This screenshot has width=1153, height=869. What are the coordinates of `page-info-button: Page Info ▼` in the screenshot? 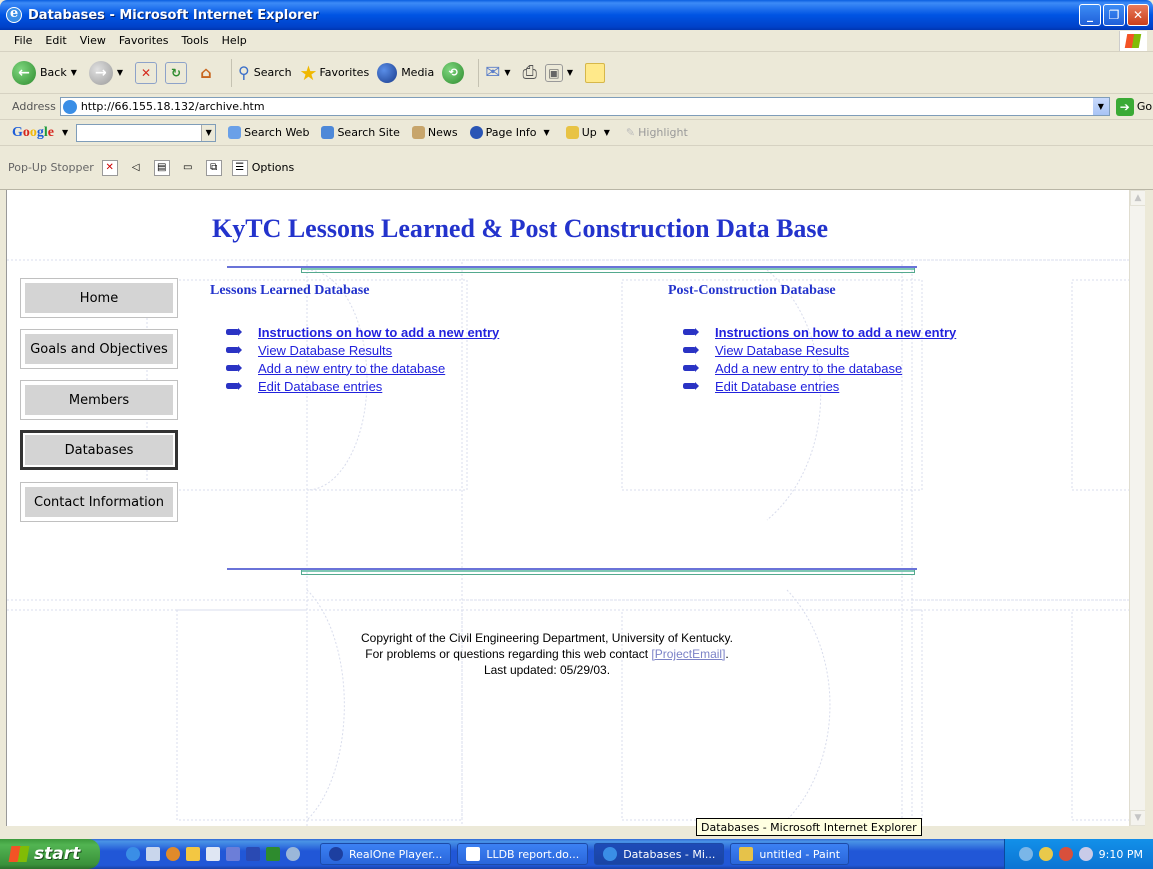 It's located at (511, 132).